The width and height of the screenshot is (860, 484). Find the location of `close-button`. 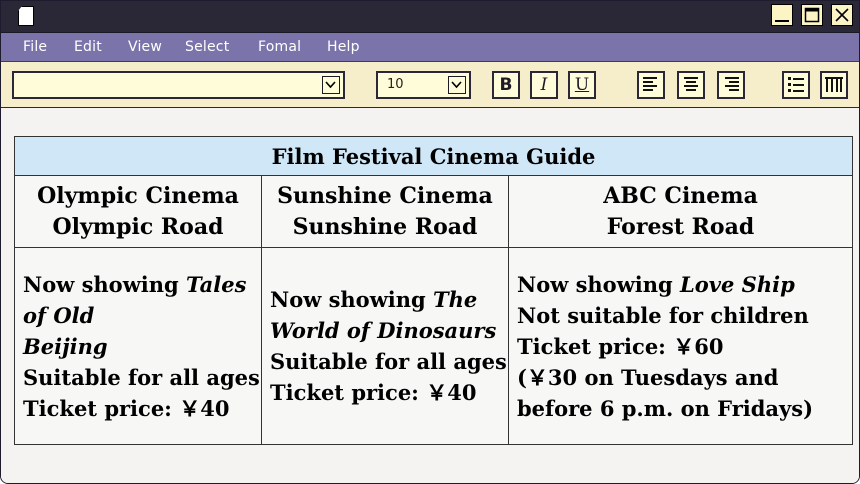

close-button is located at coordinates (842, 15).